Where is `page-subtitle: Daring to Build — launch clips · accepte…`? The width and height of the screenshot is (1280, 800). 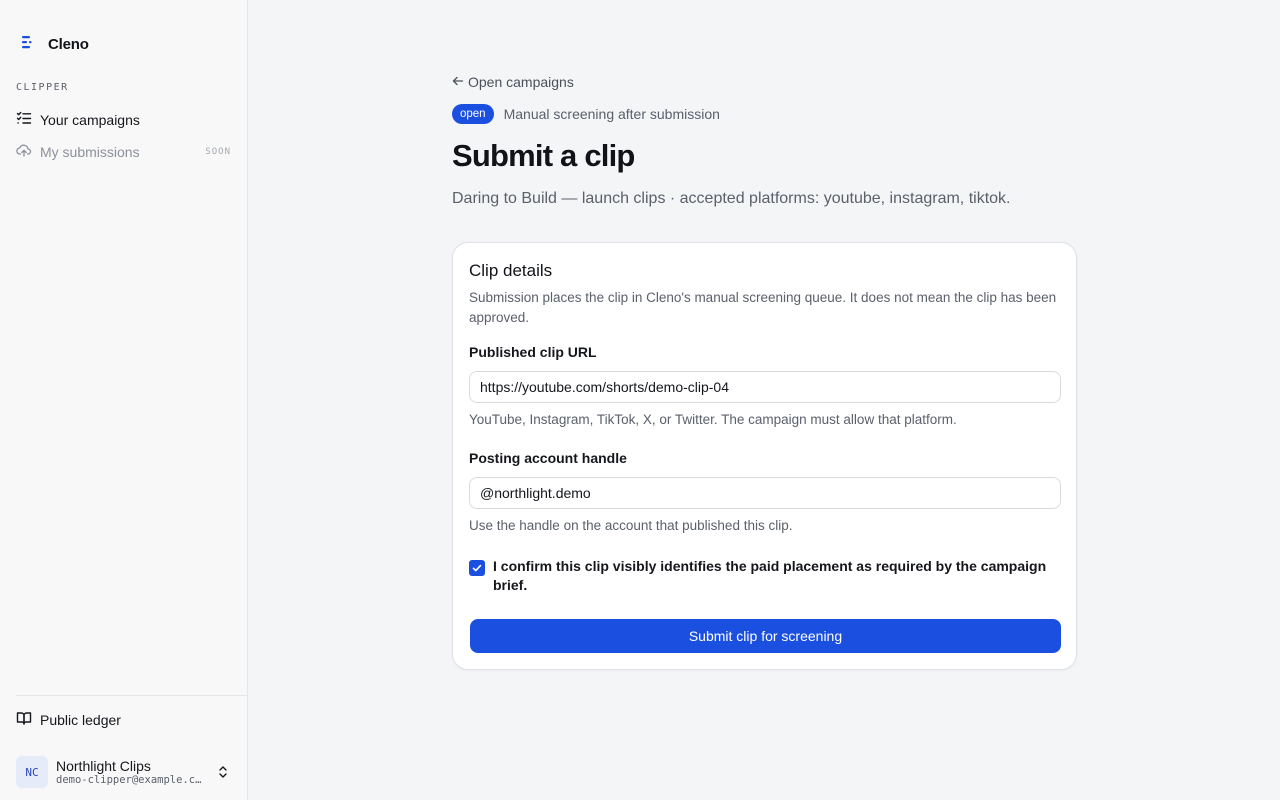 page-subtitle: Daring to Build — launch clips · accepte… is located at coordinates (731, 198).